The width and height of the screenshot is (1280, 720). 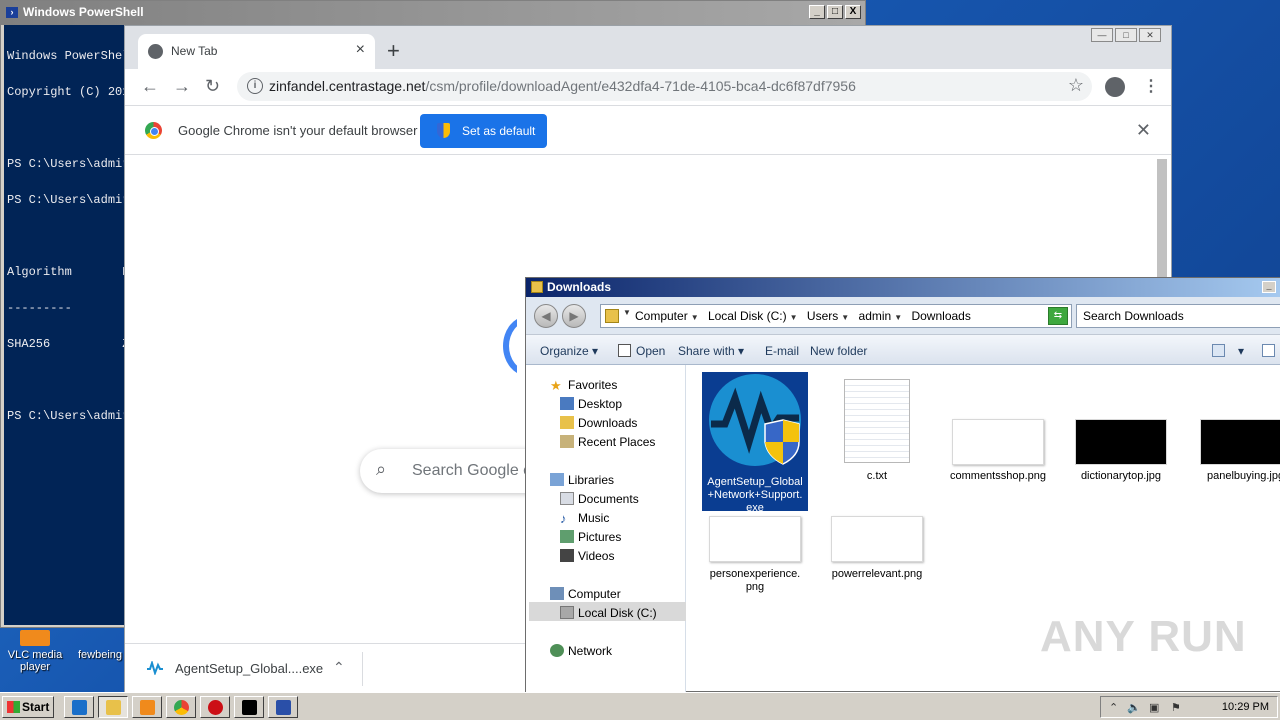 I want to click on taskbar-ie, so click(x=79, y=707).